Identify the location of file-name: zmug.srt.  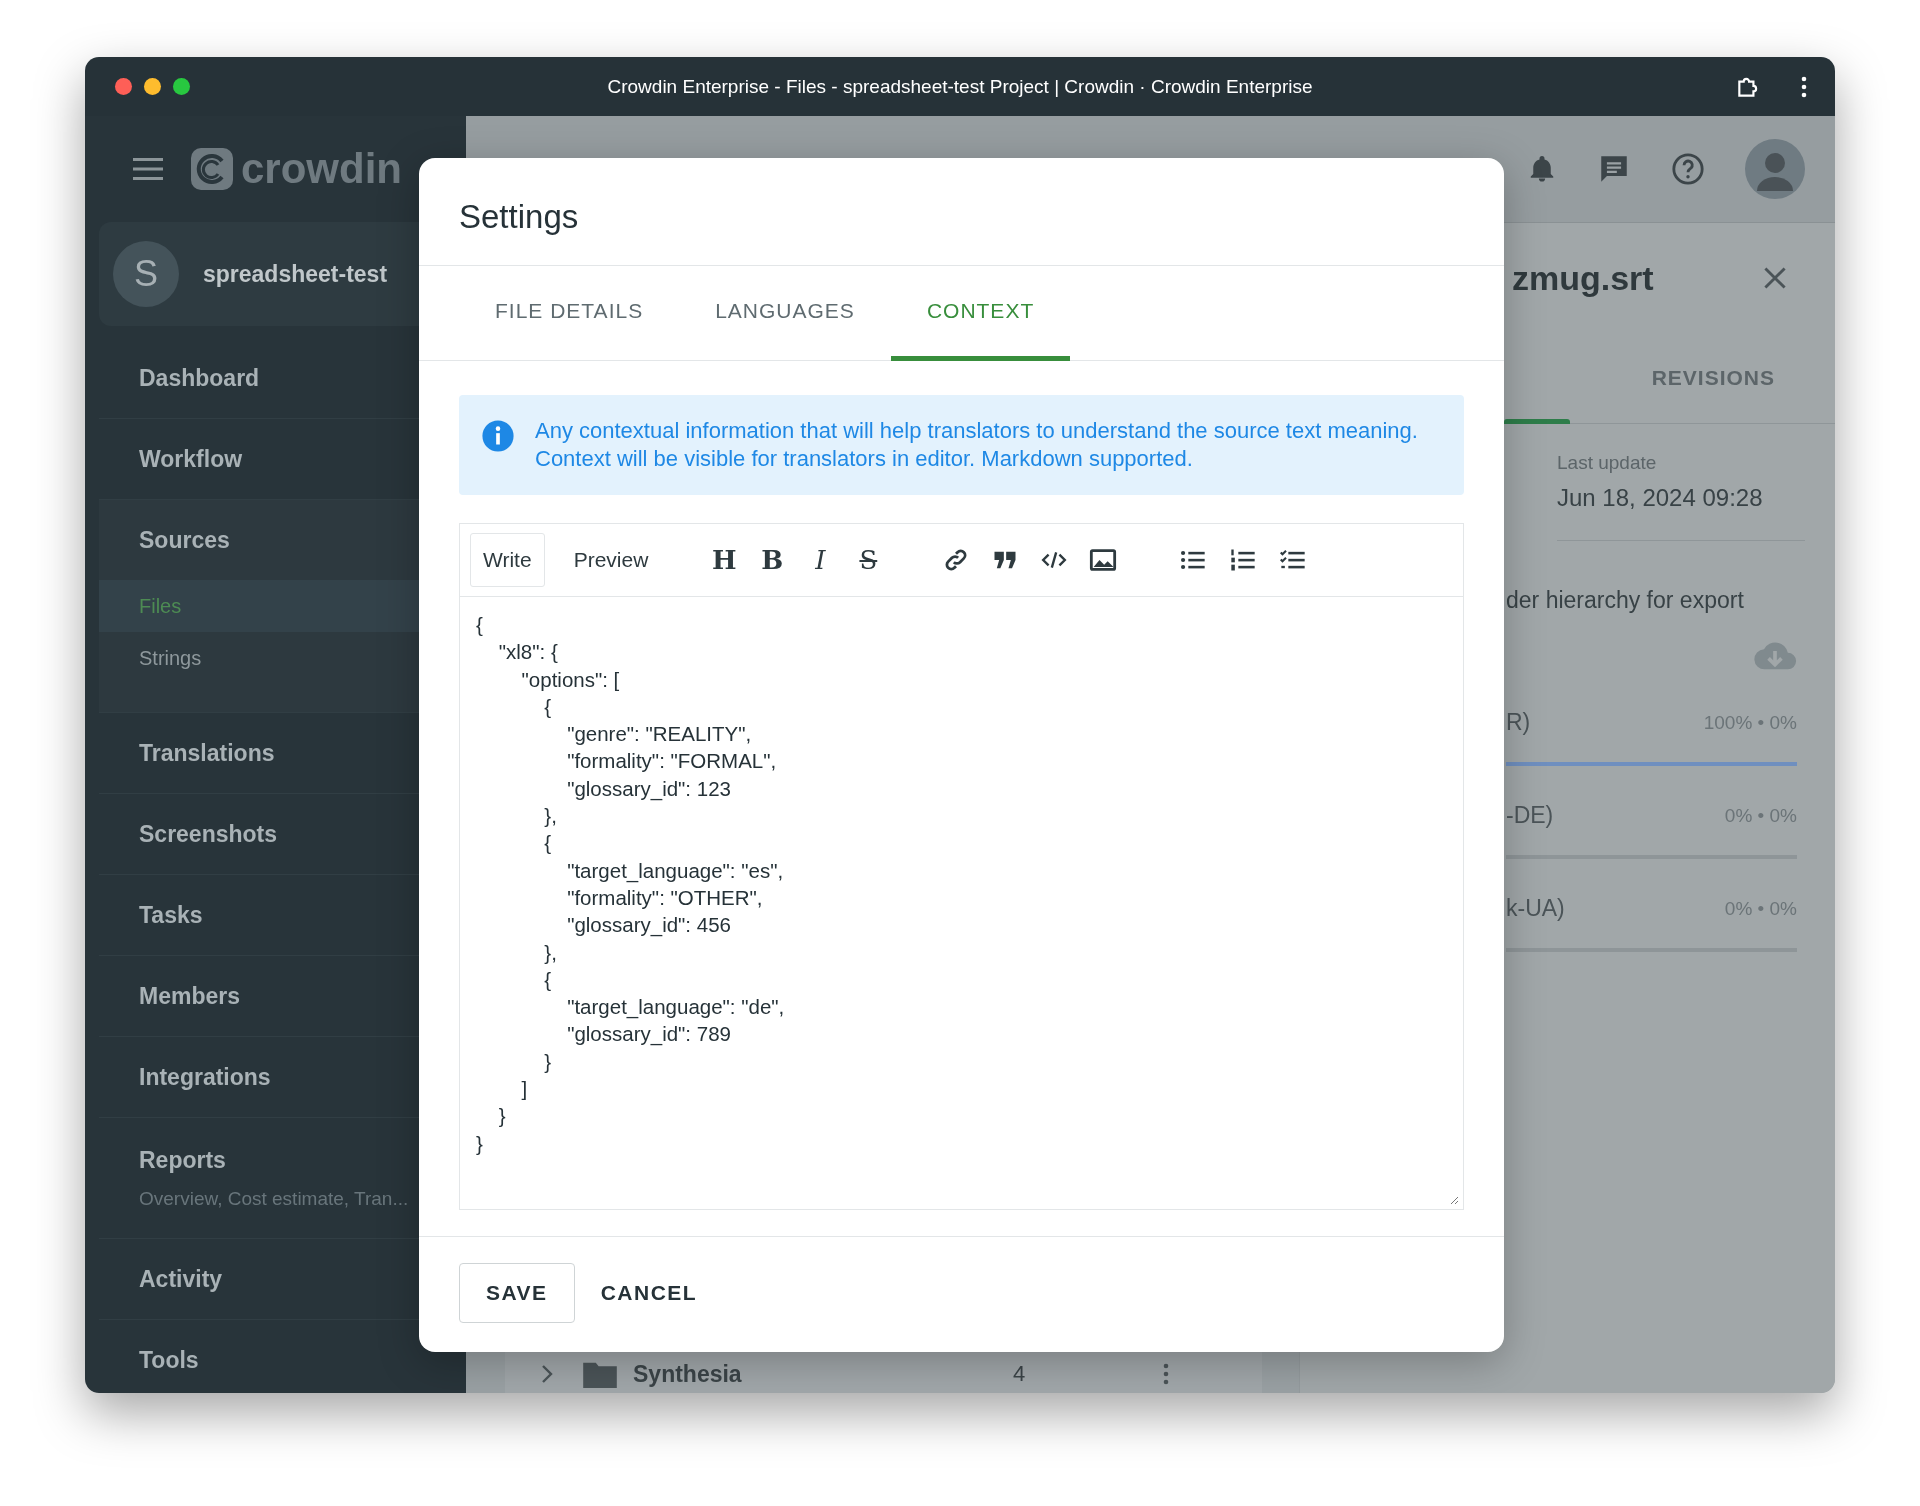
(1583, 278).